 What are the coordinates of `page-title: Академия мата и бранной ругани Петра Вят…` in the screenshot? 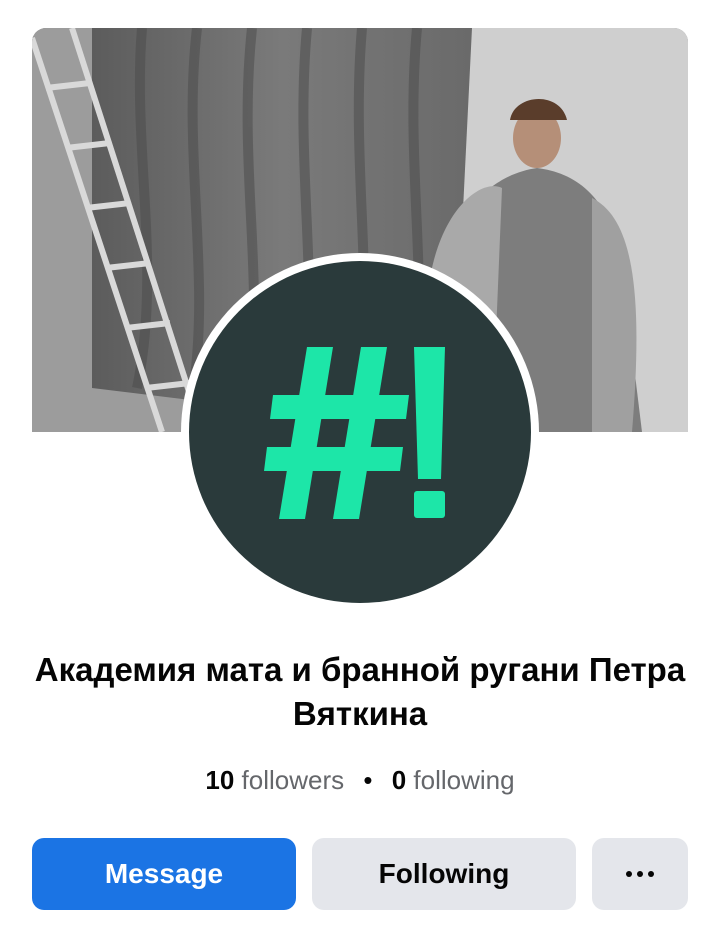 It's located at (360, 691).